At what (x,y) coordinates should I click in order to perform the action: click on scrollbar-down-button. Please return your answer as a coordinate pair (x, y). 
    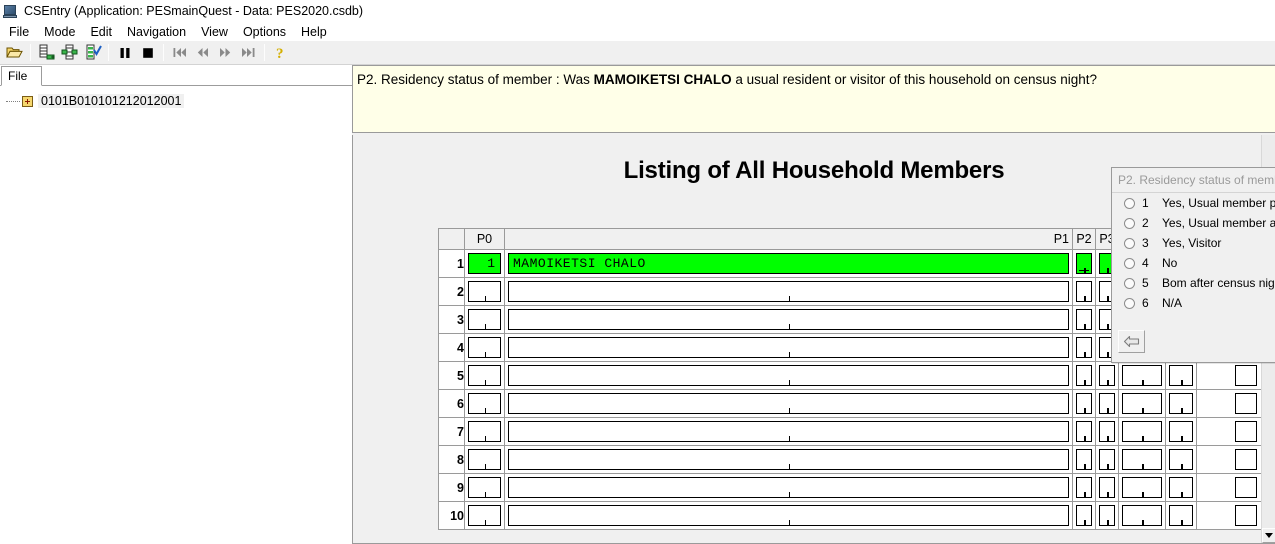
    Looking at the image, I should click on (1268, 535).